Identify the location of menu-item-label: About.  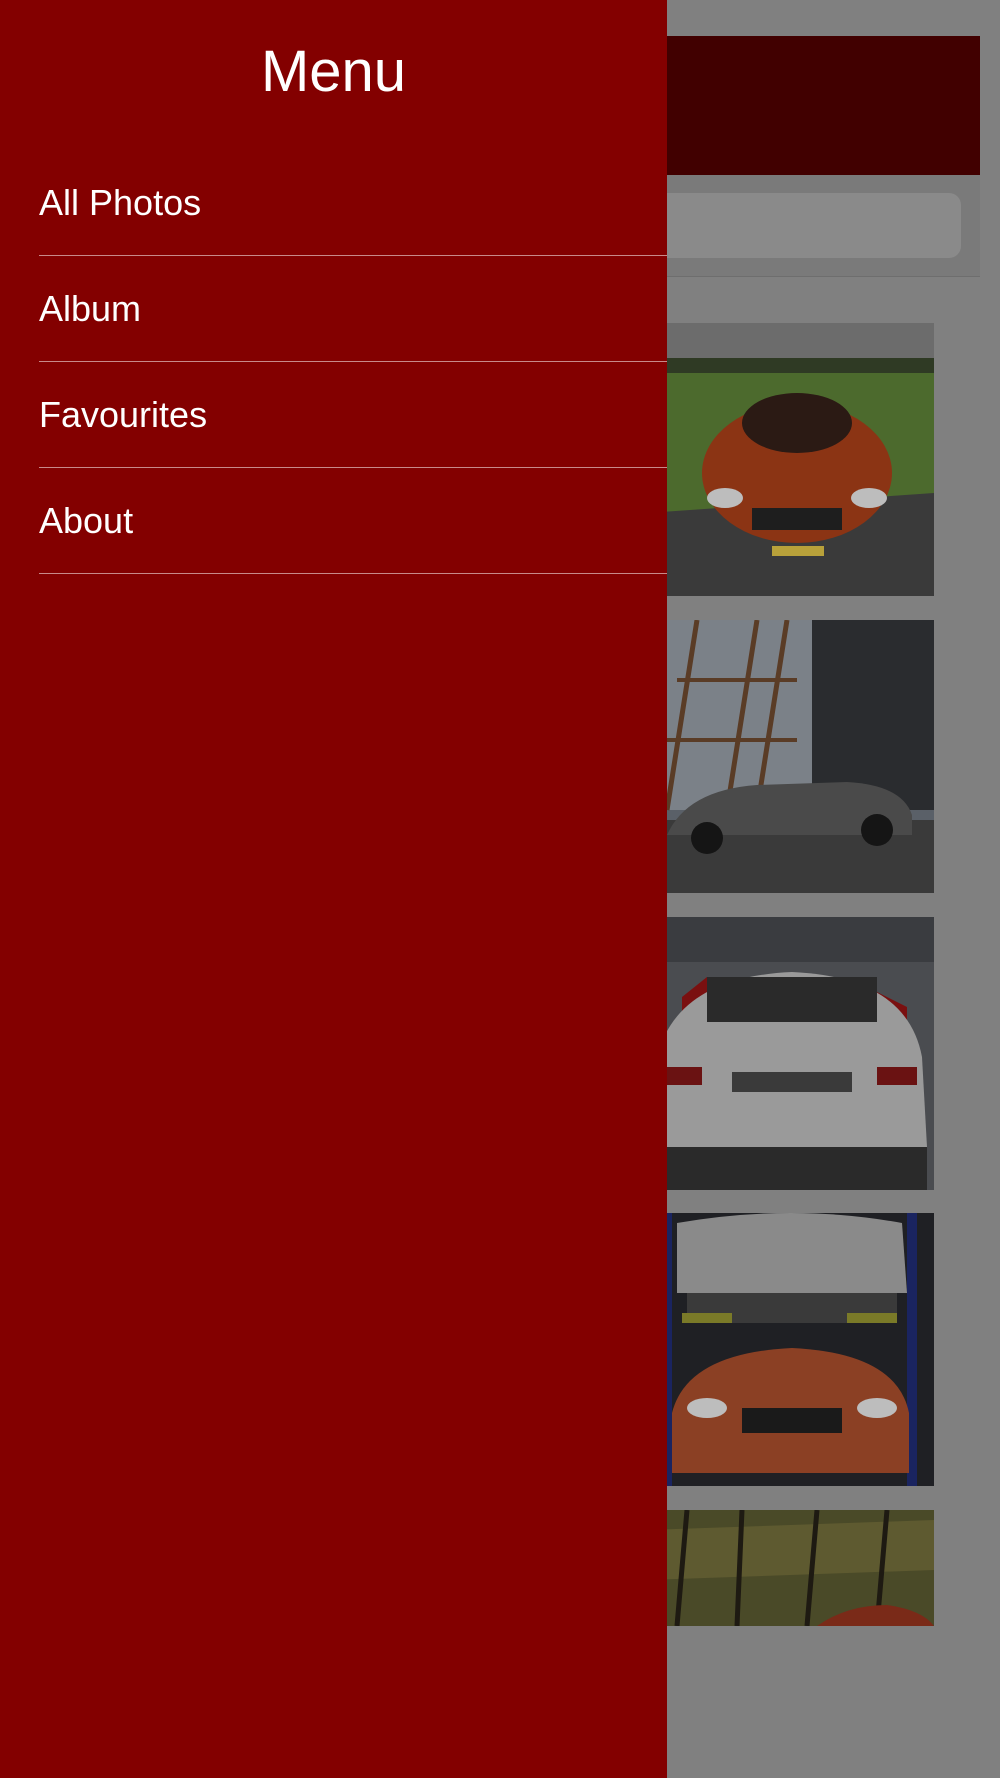
(86, 520).